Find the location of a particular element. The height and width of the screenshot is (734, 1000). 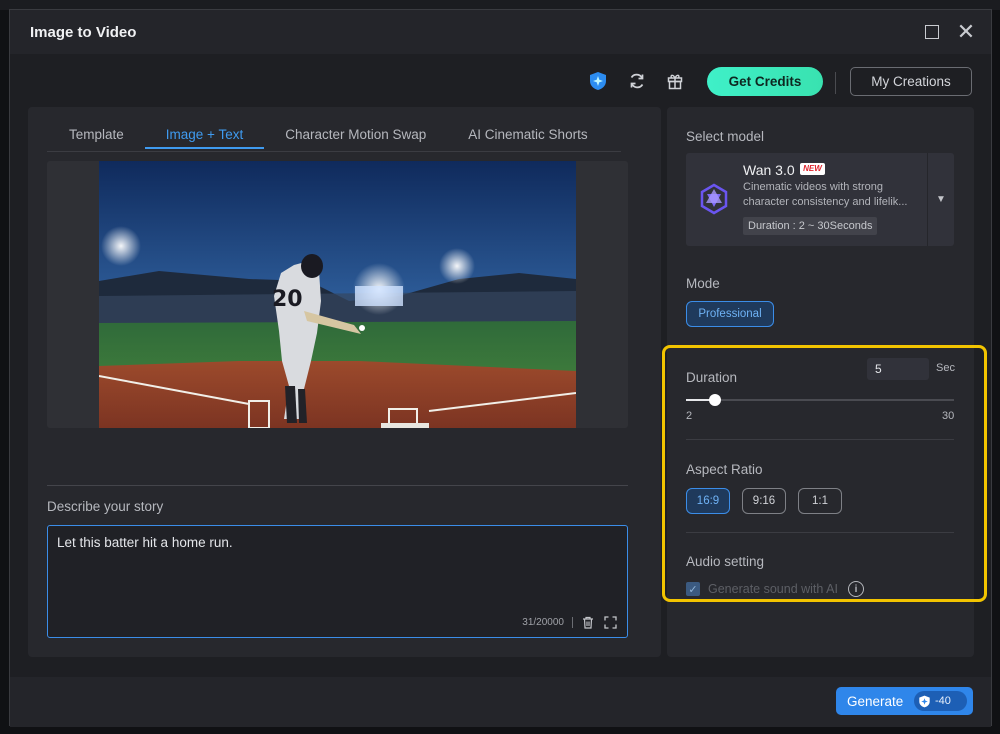

aspect-ratio-label: Aspect Ratio is located at coordinates (724, 469).